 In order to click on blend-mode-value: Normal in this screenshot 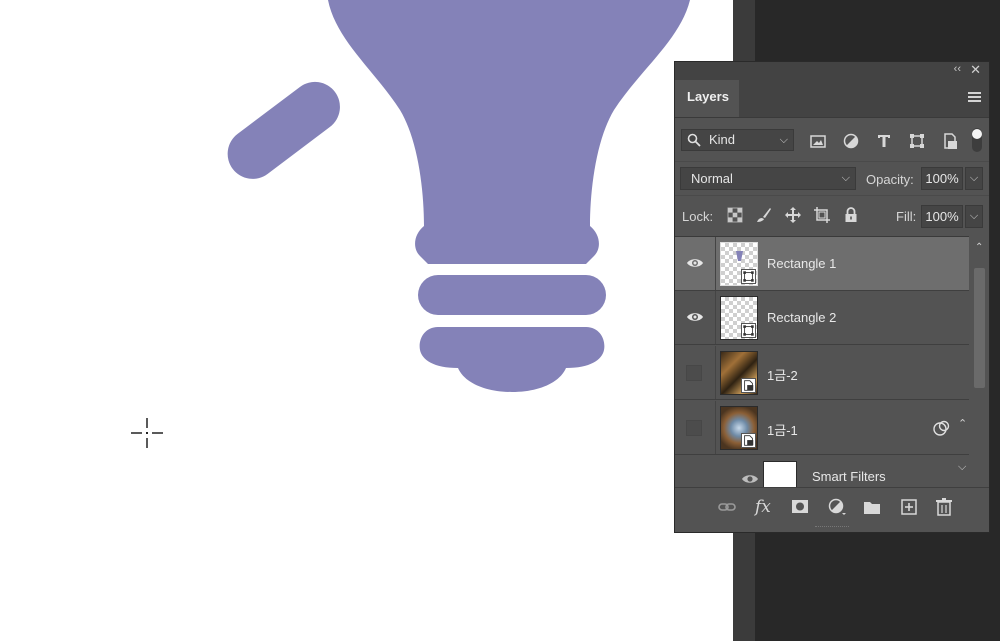, I will do `click(712, 178)`.